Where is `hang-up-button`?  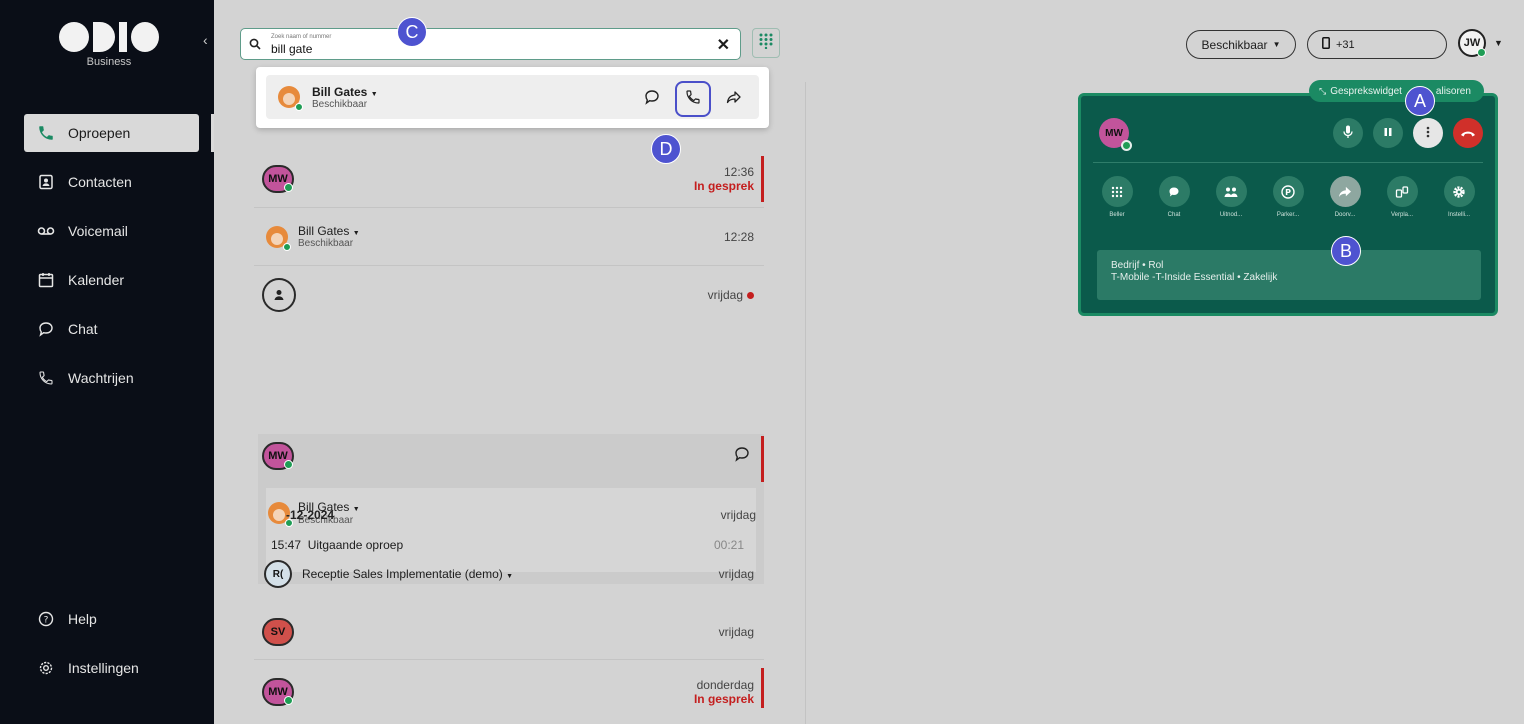
hang-up-button is located at coordinates (1468, 133).